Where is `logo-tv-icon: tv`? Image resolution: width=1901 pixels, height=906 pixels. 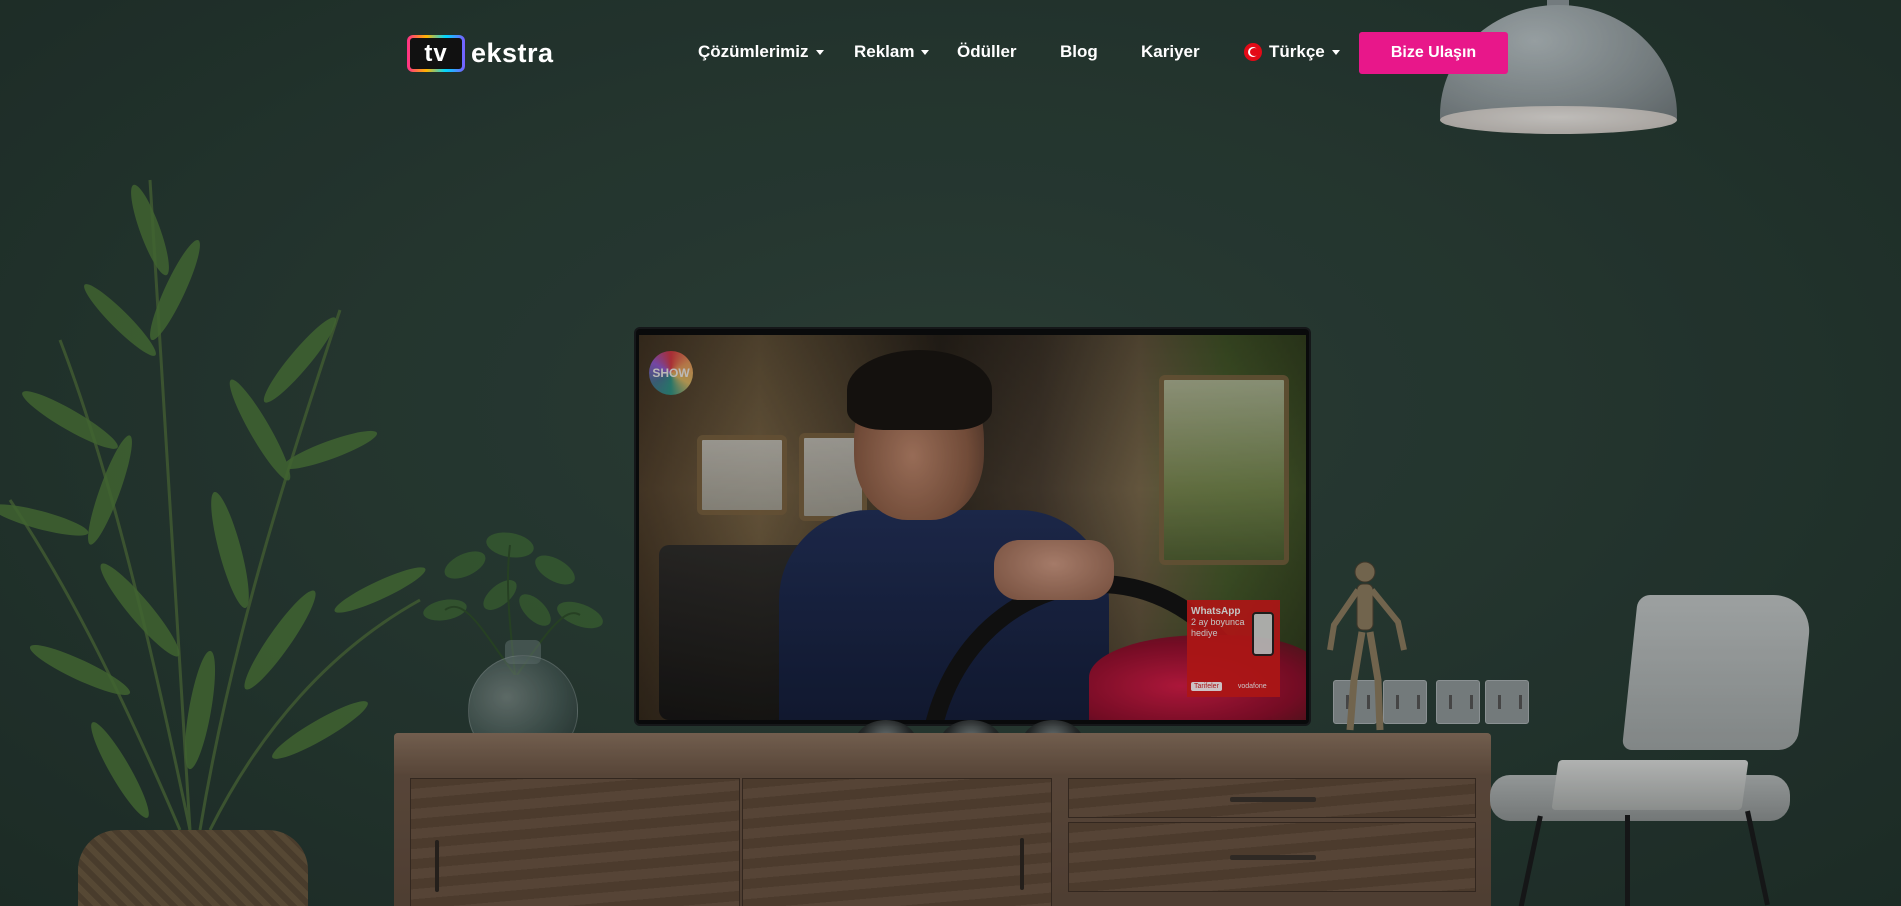 logo-tv-icon: tv is located at coordinates (436, 53).